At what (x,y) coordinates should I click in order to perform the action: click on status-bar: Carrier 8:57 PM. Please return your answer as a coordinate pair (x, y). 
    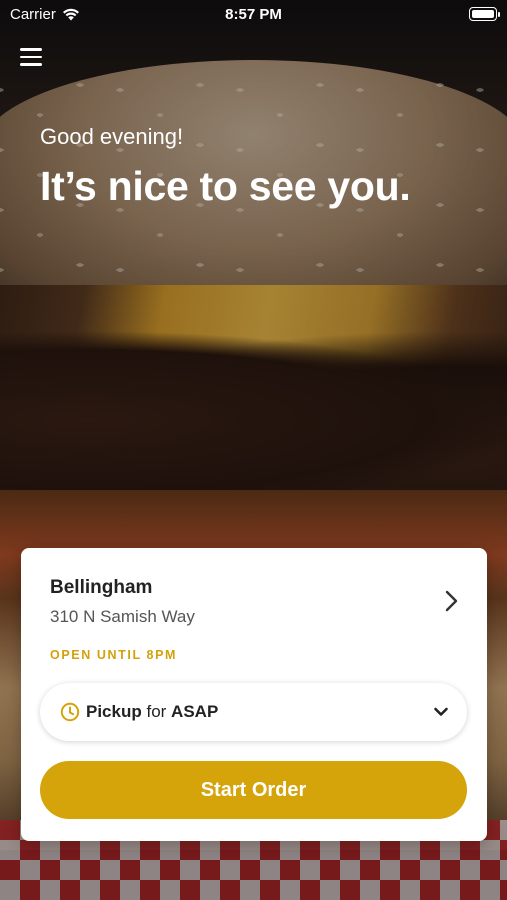
    Looking at the image, I should click on (253, 14).